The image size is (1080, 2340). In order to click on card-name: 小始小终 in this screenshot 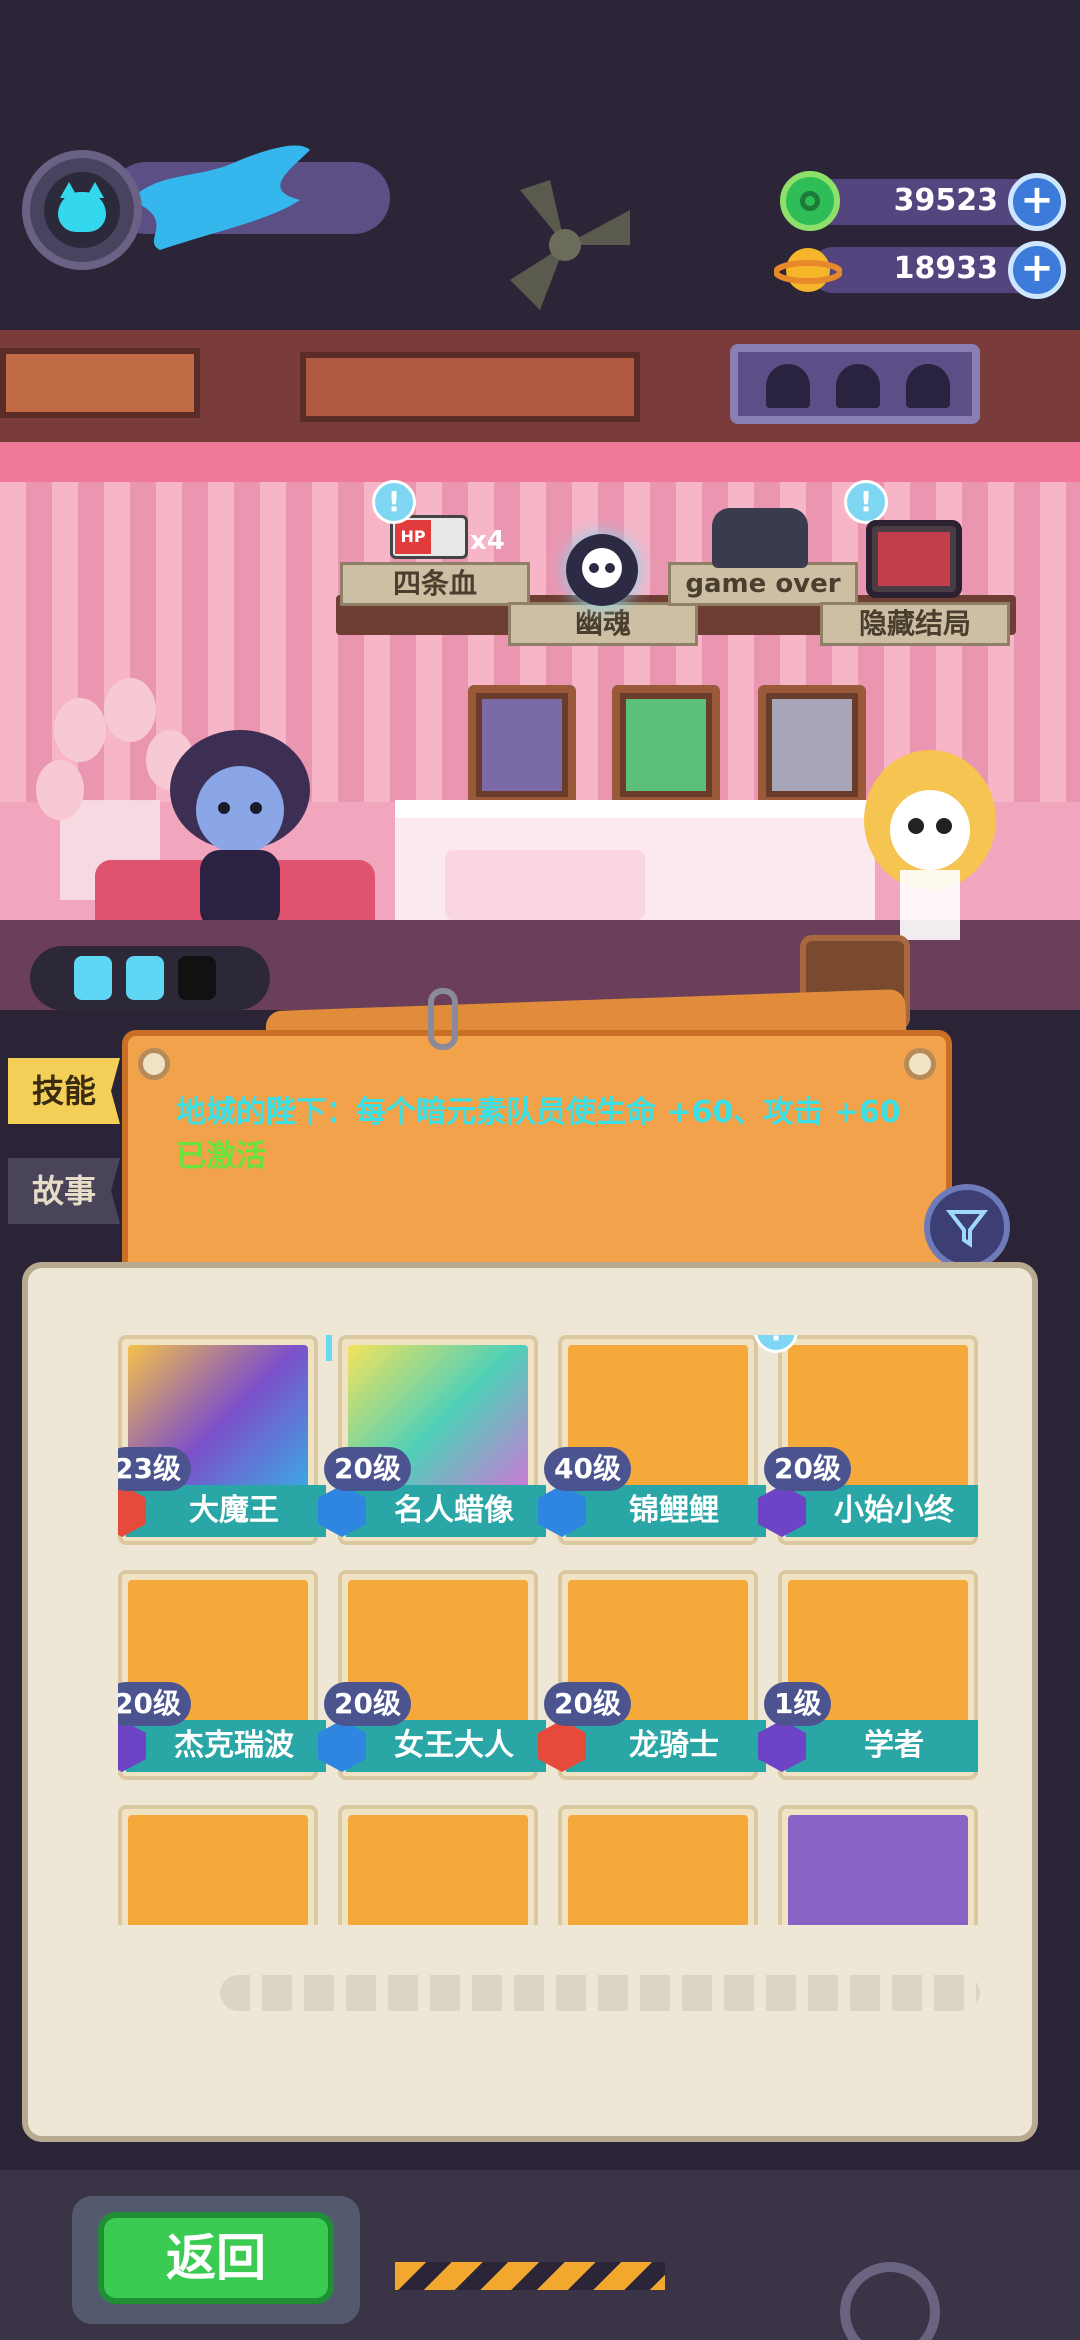, I will do `click(882, 1511)`.